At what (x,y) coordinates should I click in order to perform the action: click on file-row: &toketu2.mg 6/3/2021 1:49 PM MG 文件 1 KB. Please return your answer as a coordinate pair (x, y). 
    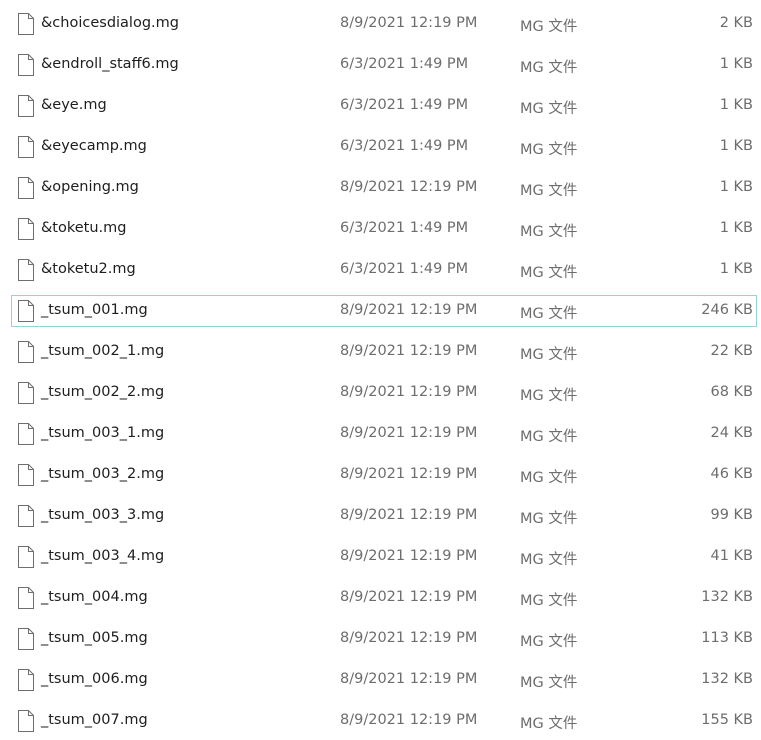
    Looking at the image, I should click on (384, 270).